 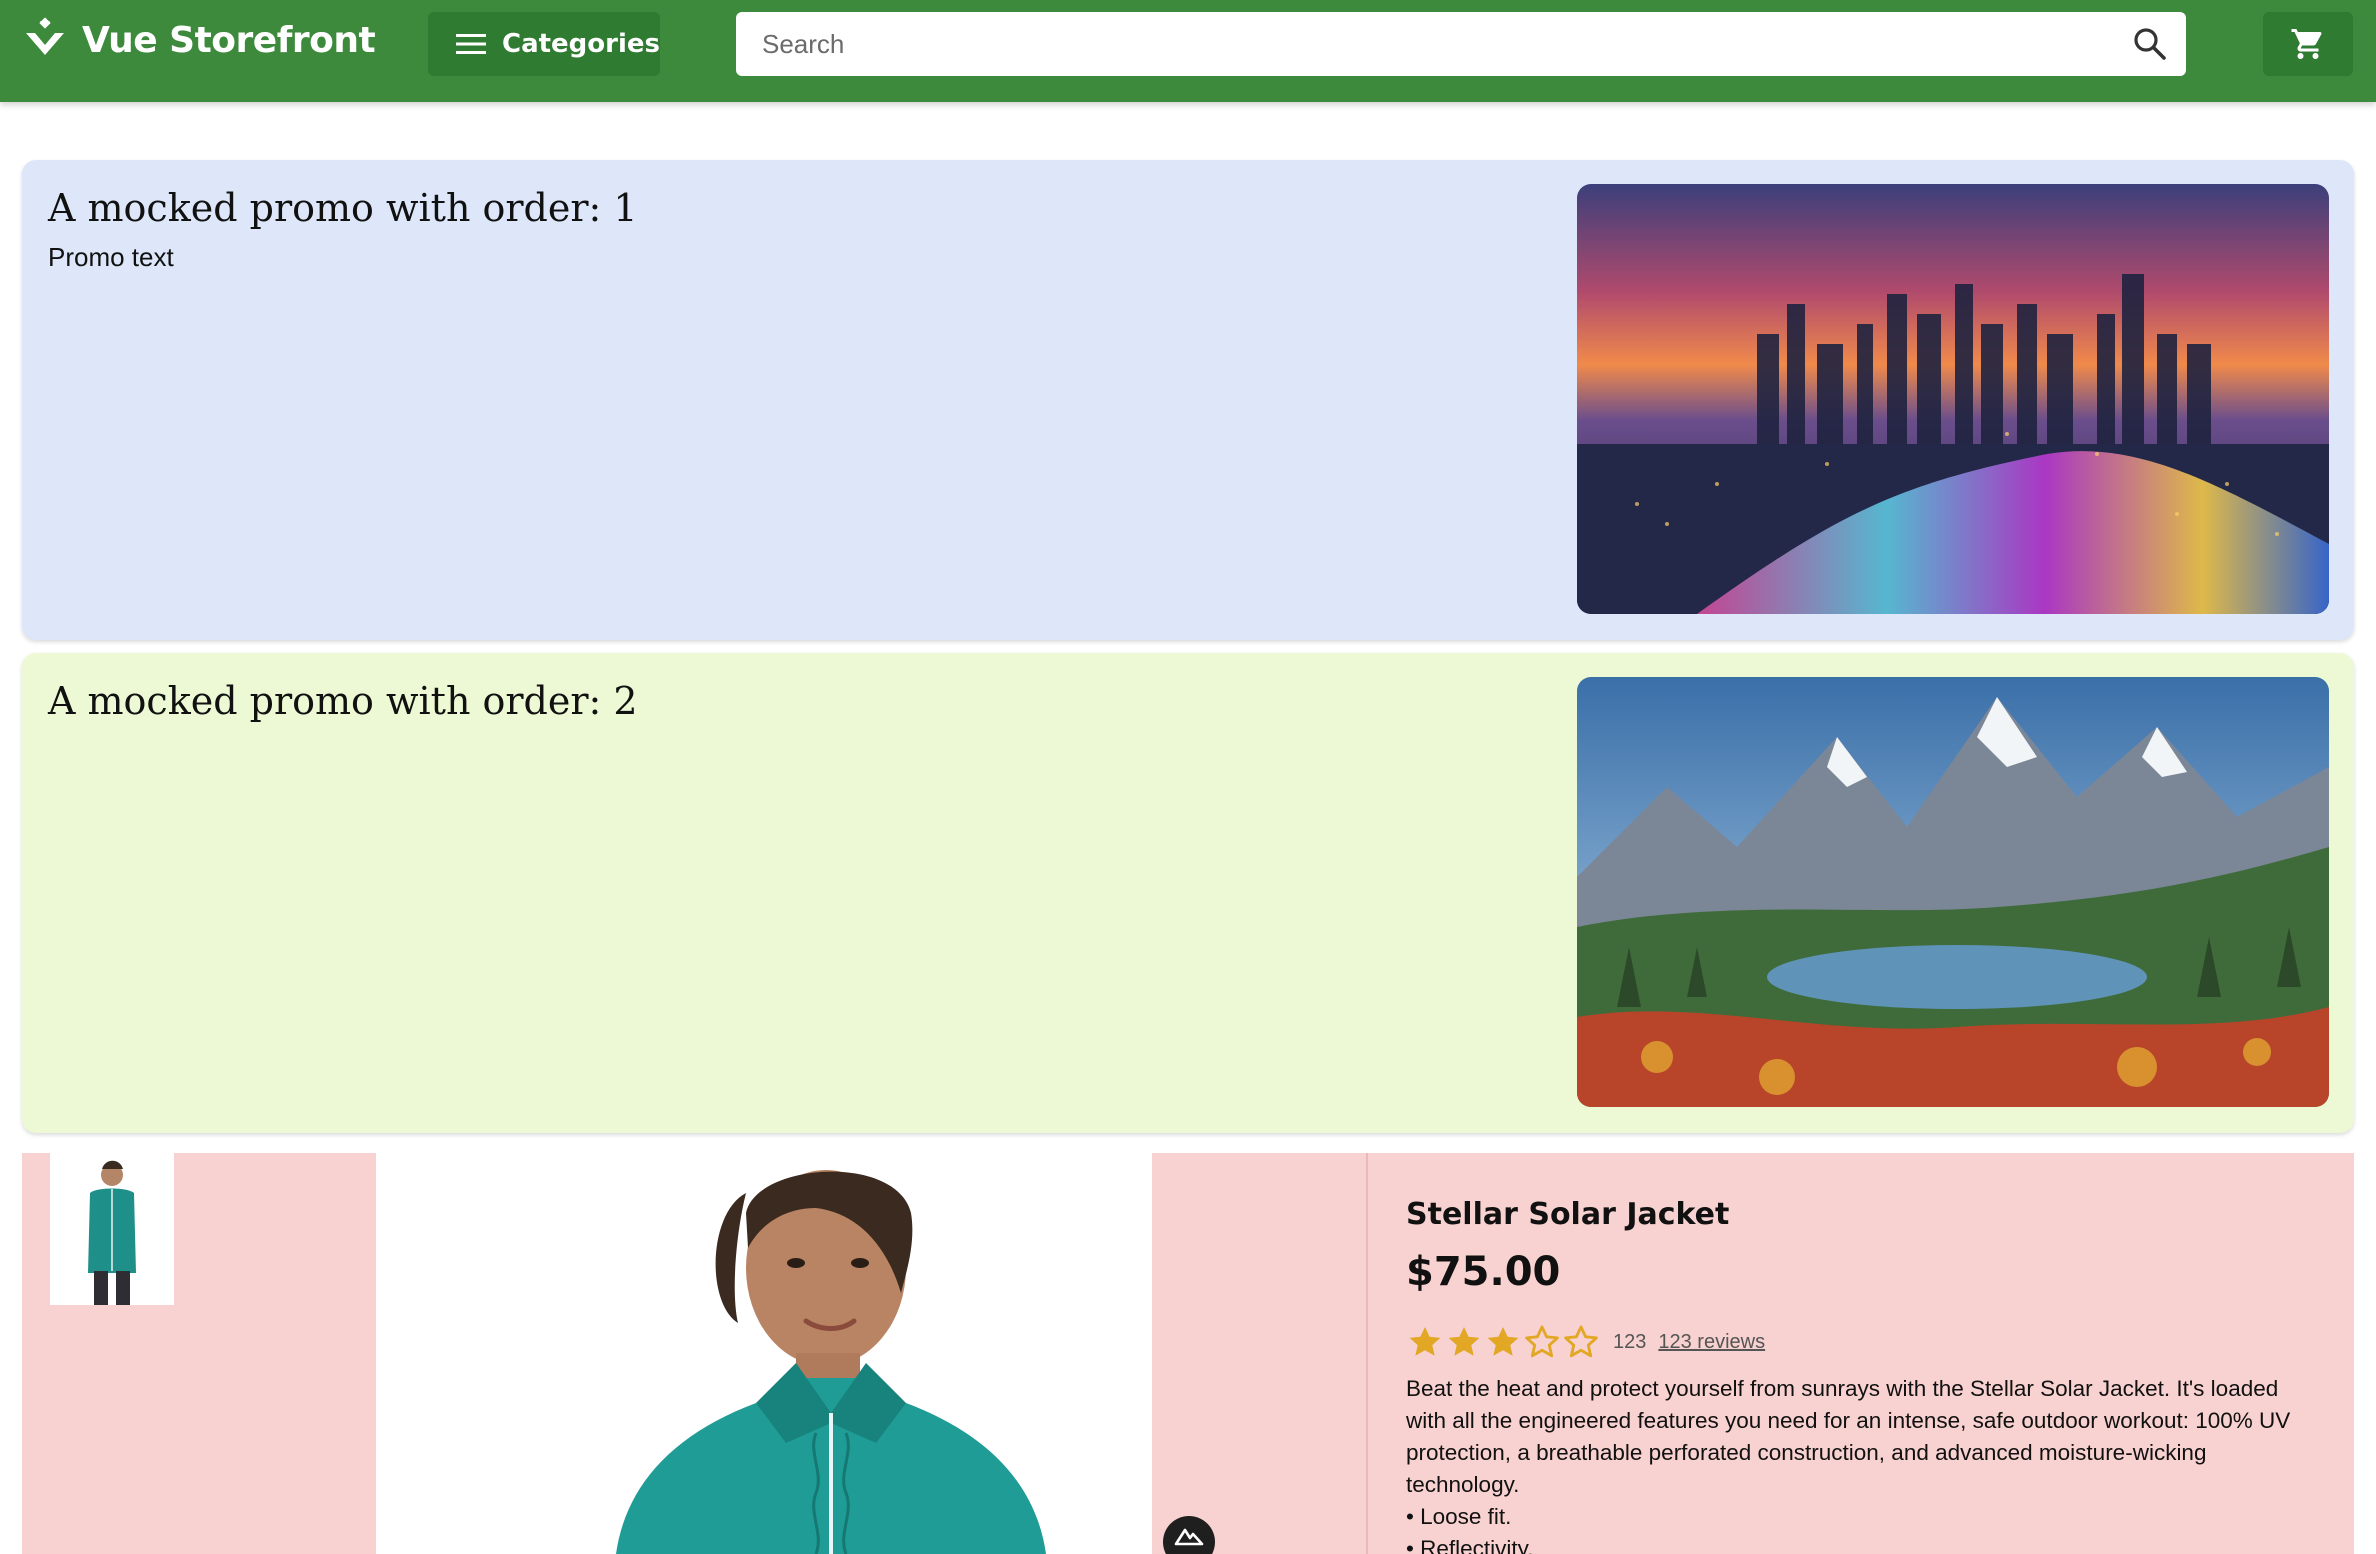 I want to click on thumbnail-column, so click(x=199, y=1353).